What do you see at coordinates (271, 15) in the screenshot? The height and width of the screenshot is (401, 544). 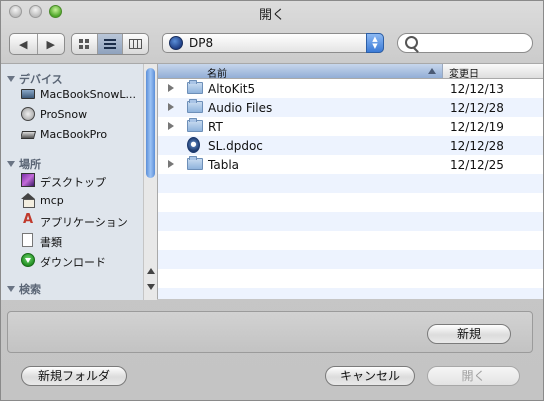 I see `window-title: 開く` at bounding box center [271, 15].